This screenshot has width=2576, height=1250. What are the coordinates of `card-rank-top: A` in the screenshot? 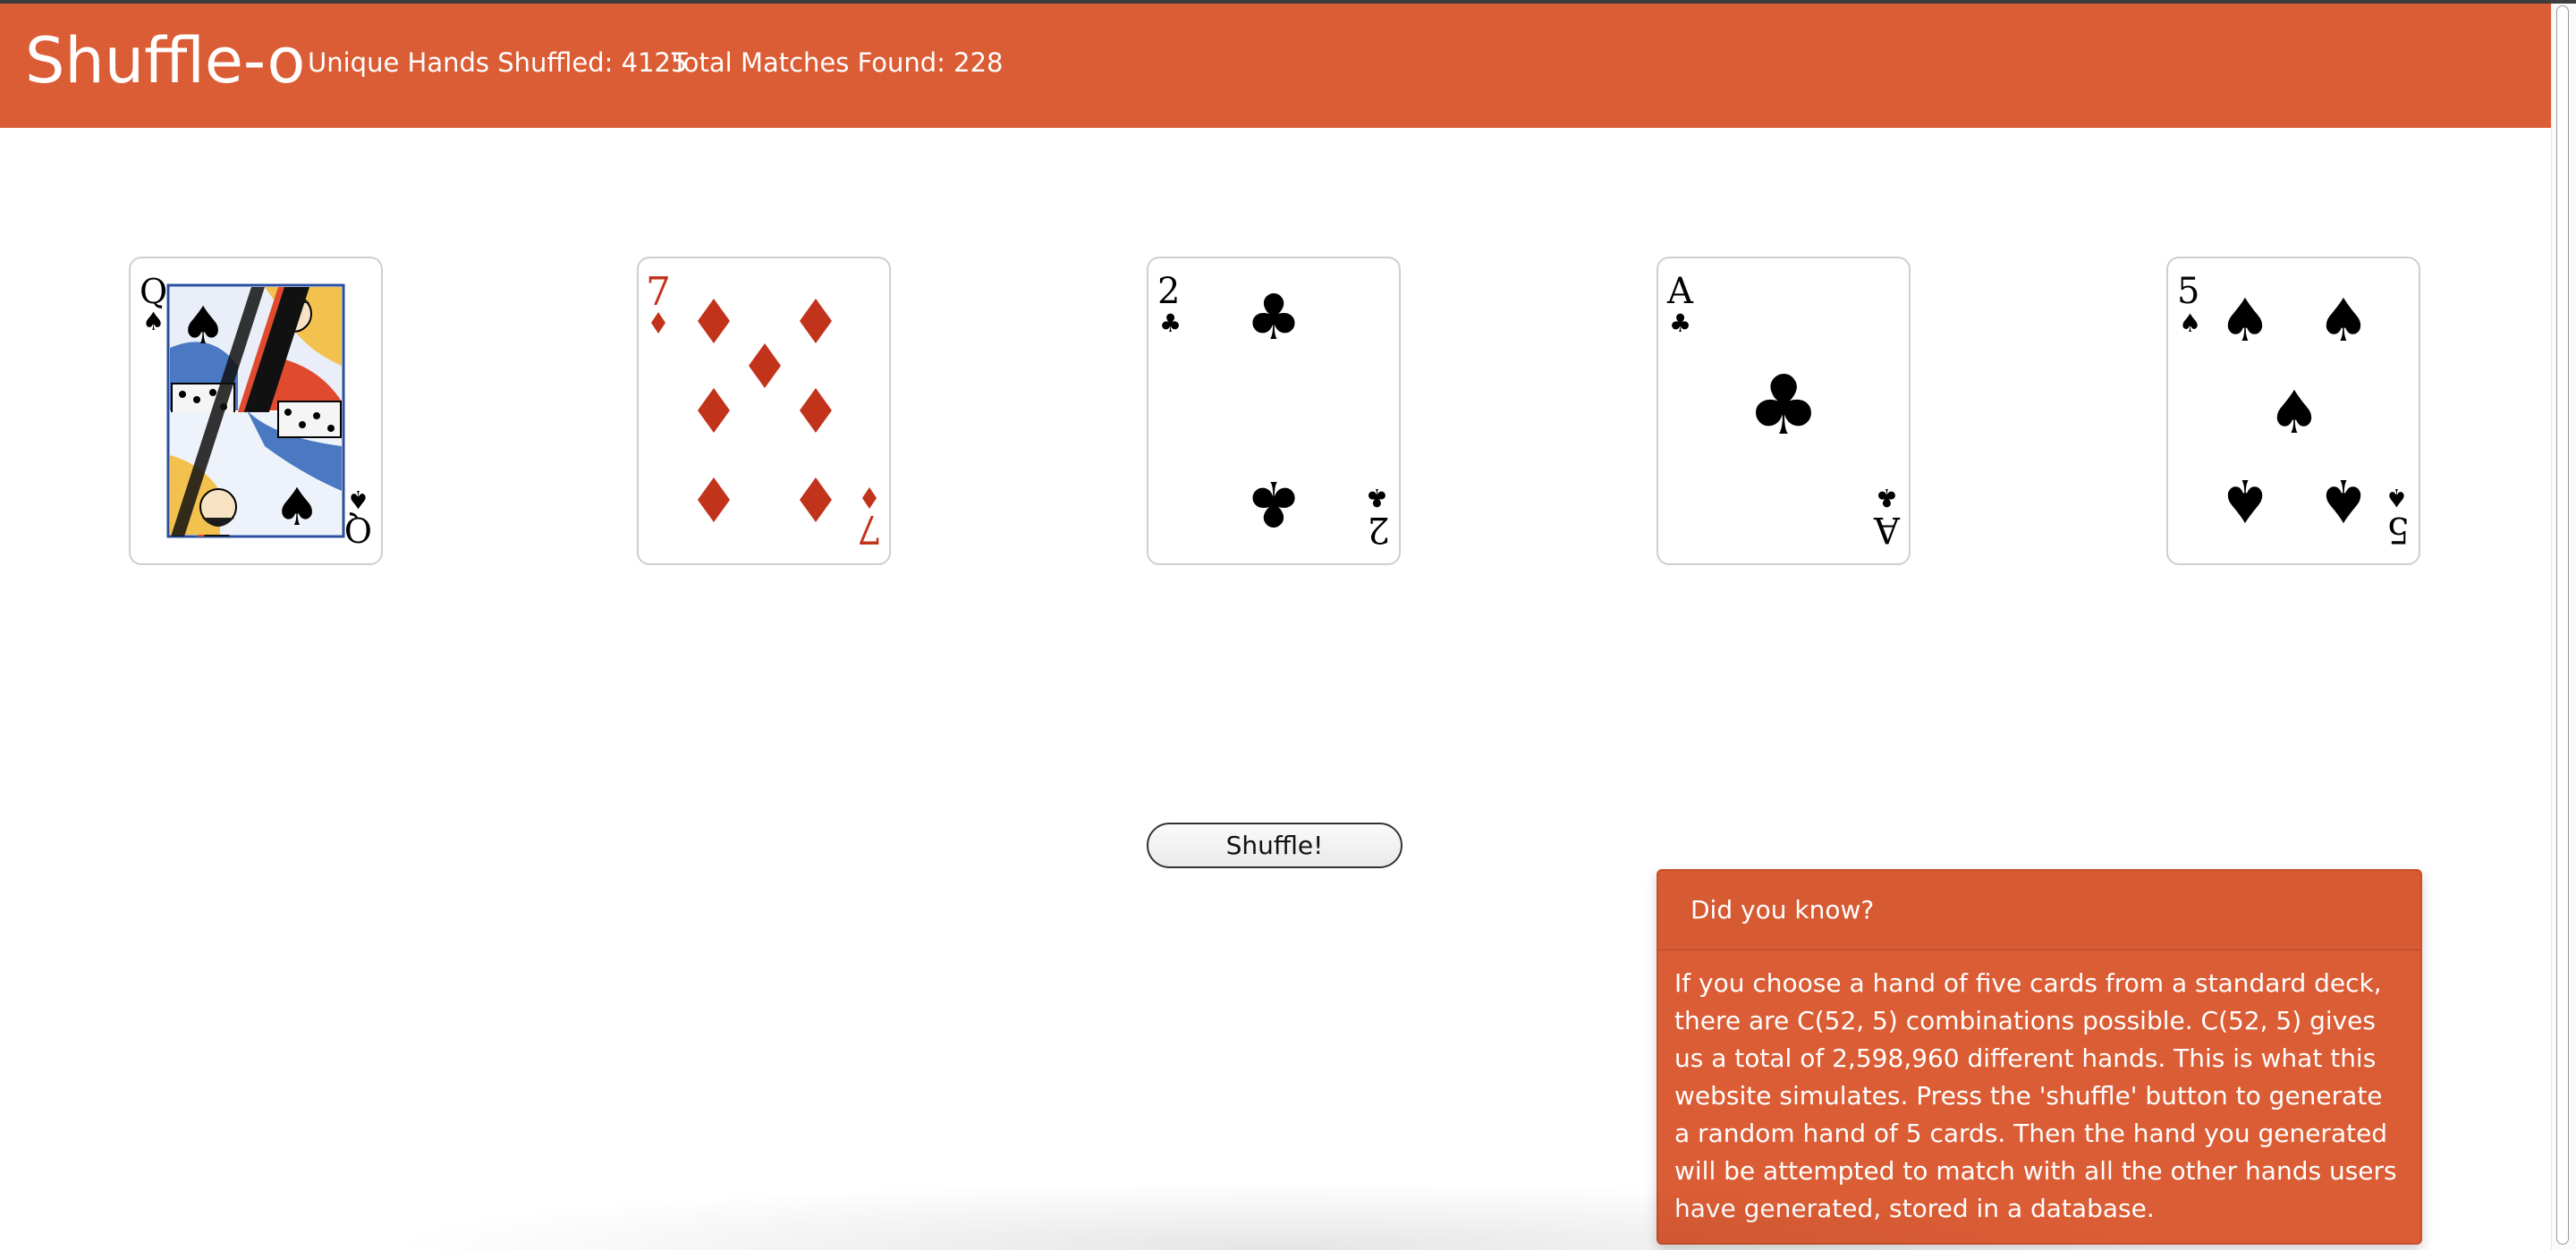 It's located at (1680, 291).